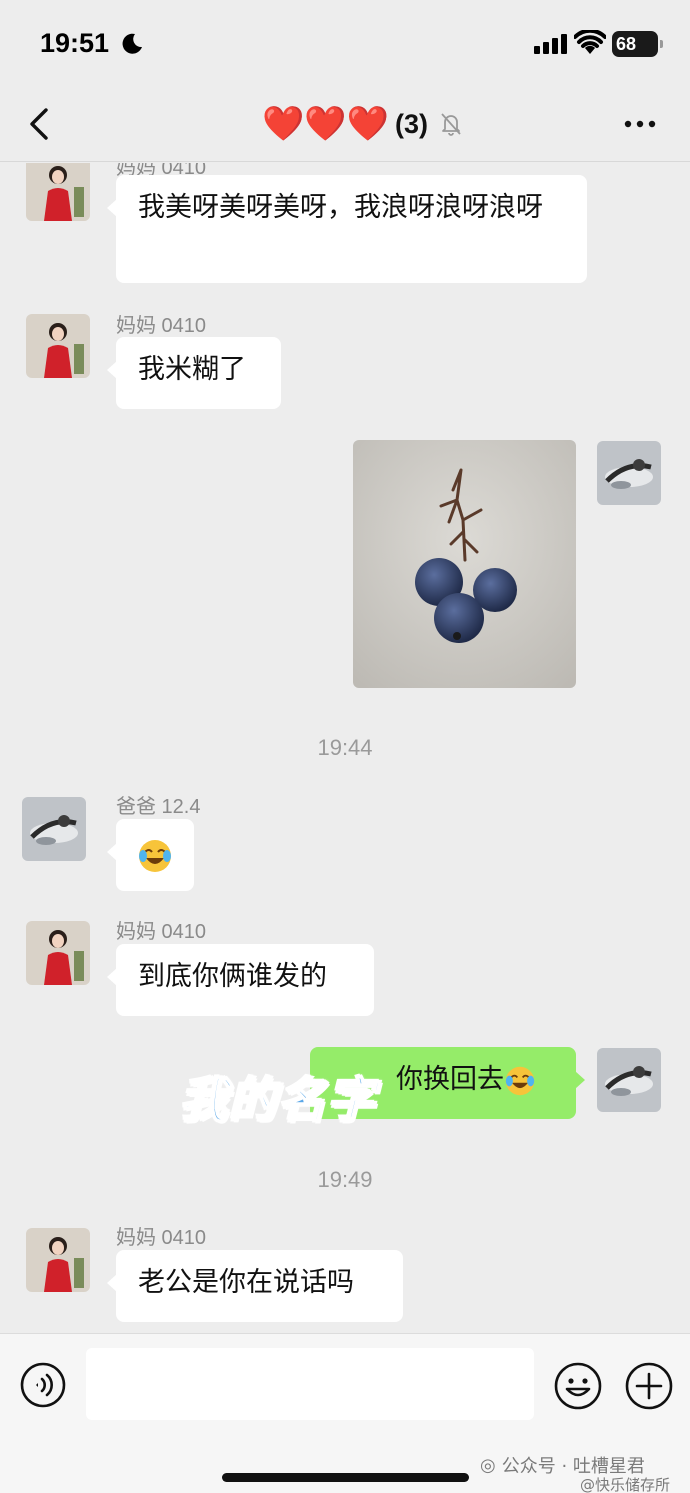 Image resolution: width=690 pixels, height=1493 pixels. I want to click on message-bubble: 到底你俩谁发的, so click(240, 980).